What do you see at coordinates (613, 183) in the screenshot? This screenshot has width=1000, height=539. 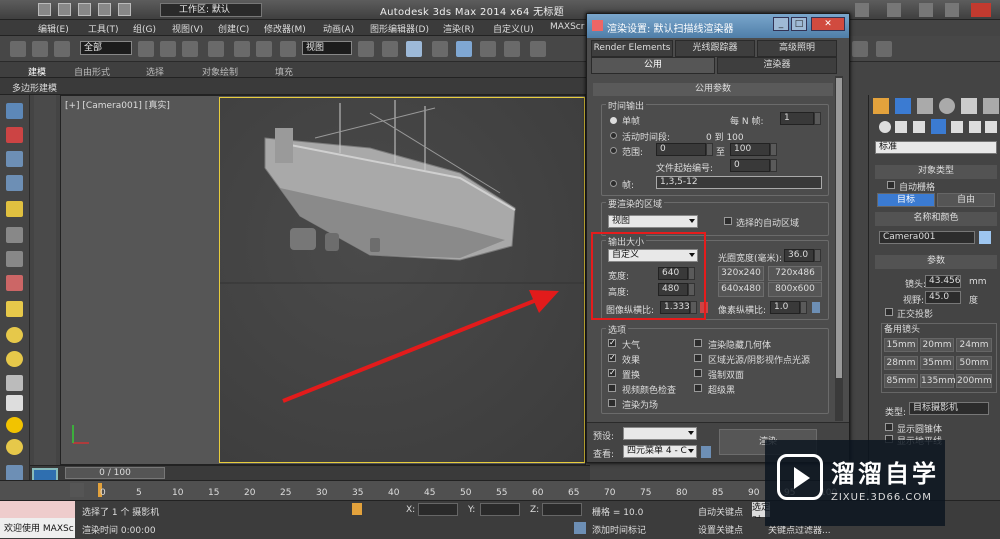 I see `frames-radio` at bounding box center [613, 183].